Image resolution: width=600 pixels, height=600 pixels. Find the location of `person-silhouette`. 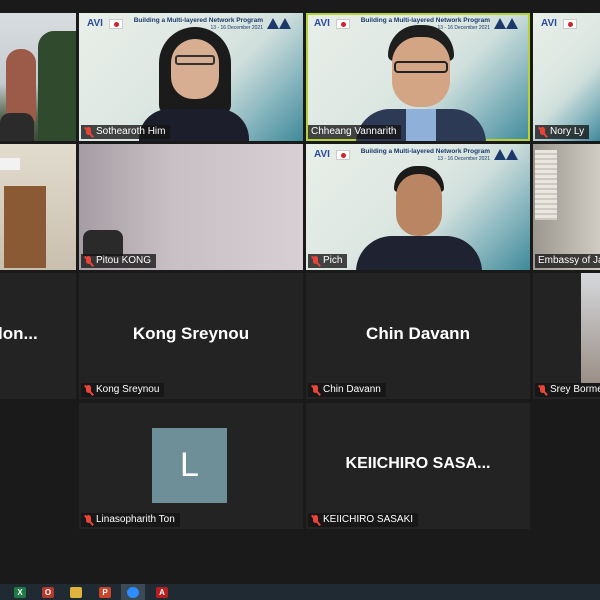

person-silhouette is located at coordinates (17, 127).